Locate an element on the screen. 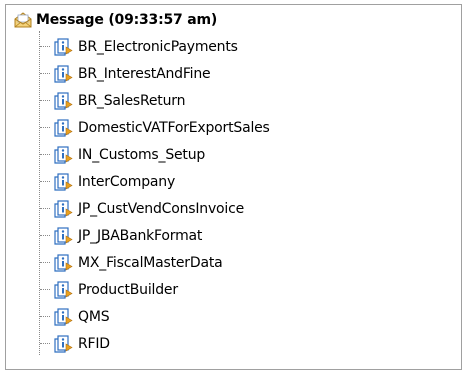 This screenshot has height=375, width=468. tree-item: DomesticVATForExportSales is located at coordinates (155, 127).